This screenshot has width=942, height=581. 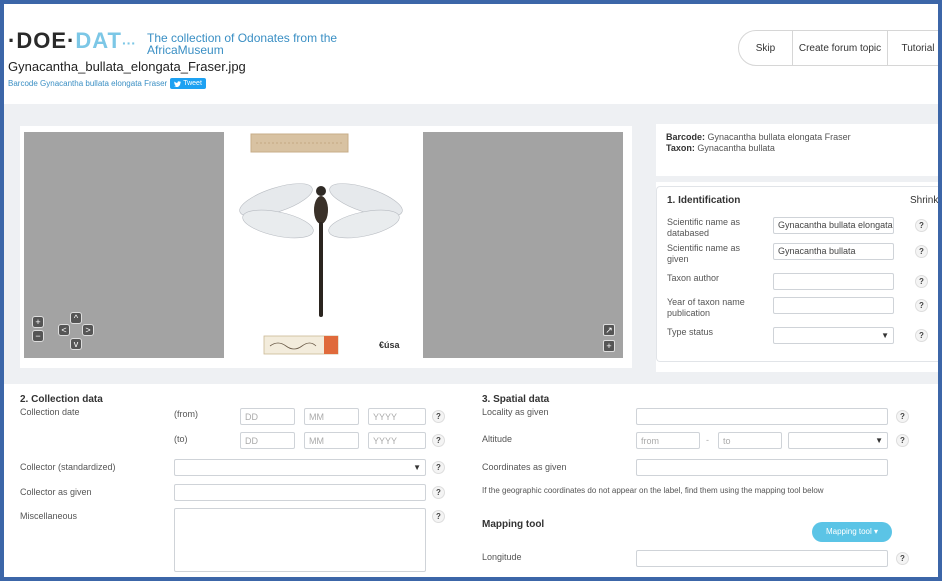 What do you see at coordinates (833, 251) in the screenshot?
I see `sci-name-given-input: Gynacantha bullata` at bounding box center [833, 251].